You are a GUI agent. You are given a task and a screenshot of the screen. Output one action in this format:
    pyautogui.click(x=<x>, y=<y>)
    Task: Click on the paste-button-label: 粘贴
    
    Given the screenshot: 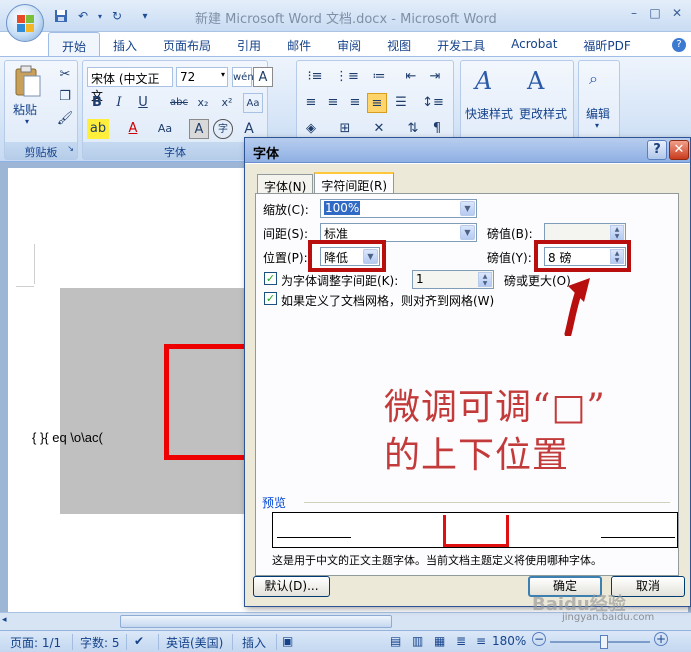 What is the action you would take?
    pyautogui.click(x=25, y=109)
    